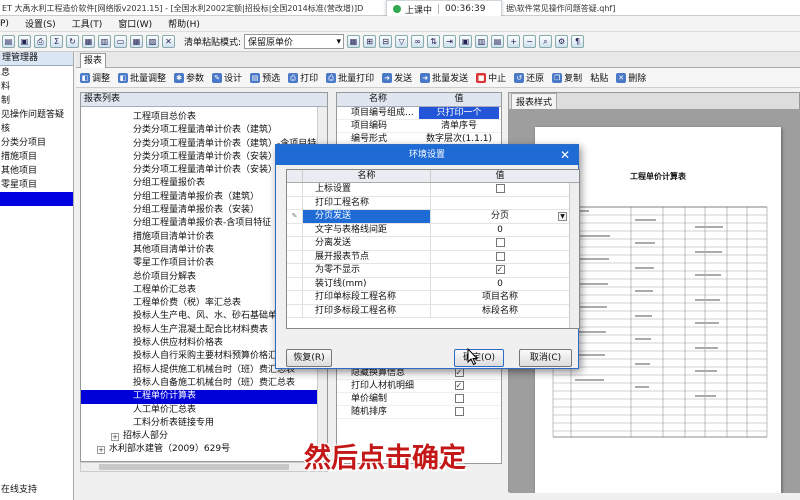  What do you see at coordinates (578, 41) in the screenshot?
I see `format-icon: ¶` at bounding box center [578, 41].